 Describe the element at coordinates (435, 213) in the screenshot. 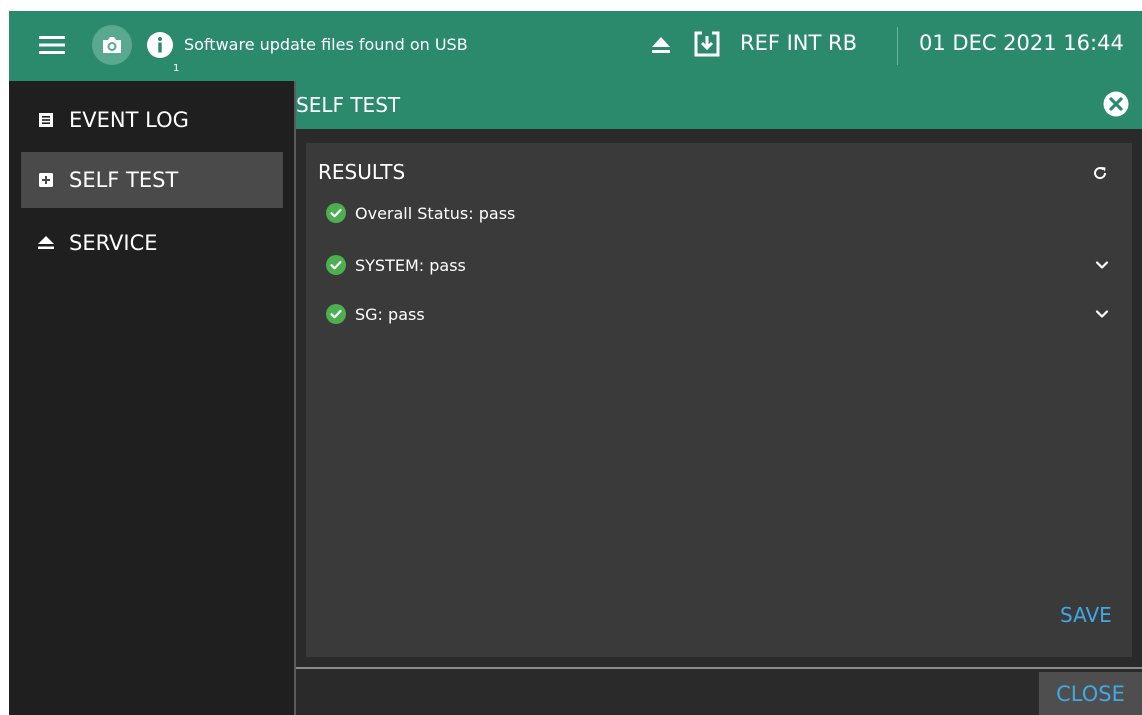

I see `result-label: Overall Status: pass` at that location.